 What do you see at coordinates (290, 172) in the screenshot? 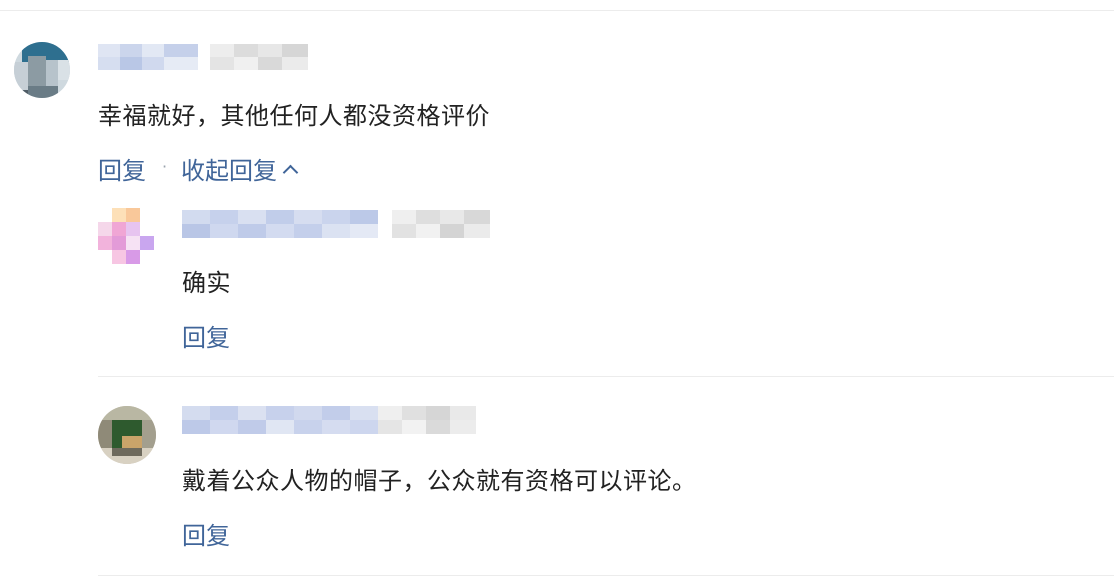
I see `chevron-up-icon` at bounding box center [290, 172].